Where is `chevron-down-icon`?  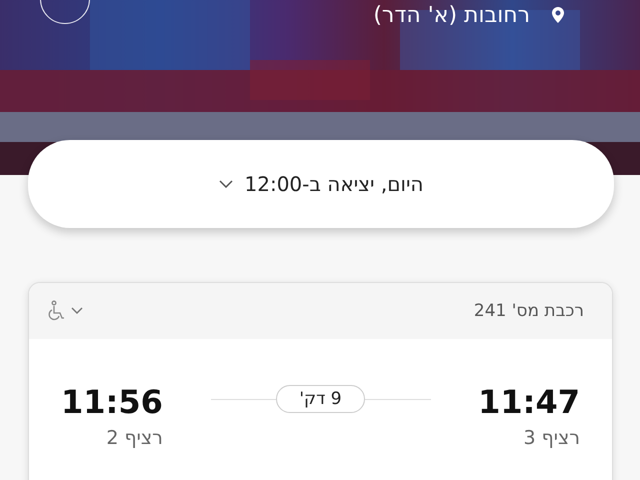 chevron-down-icon is located at coordinates (225, 184).